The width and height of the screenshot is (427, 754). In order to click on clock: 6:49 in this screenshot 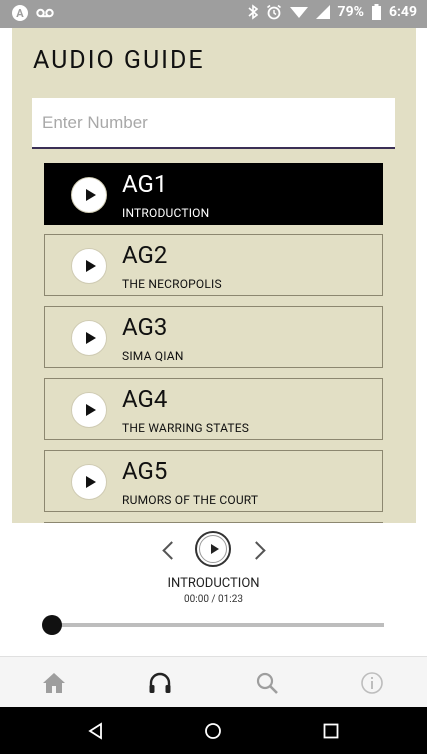, I will do `click(402, 12)`.